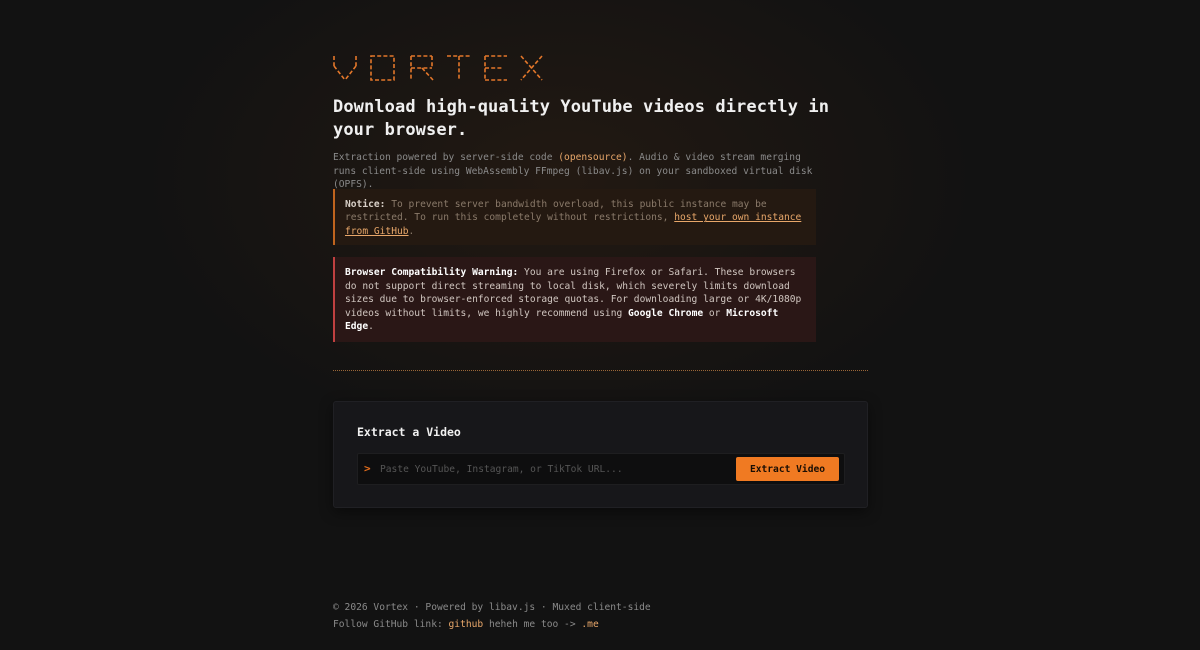 Image resolution: width=1200 pixels, height=650 pixels. I want to click on vortex-logo, so click(438, 68).